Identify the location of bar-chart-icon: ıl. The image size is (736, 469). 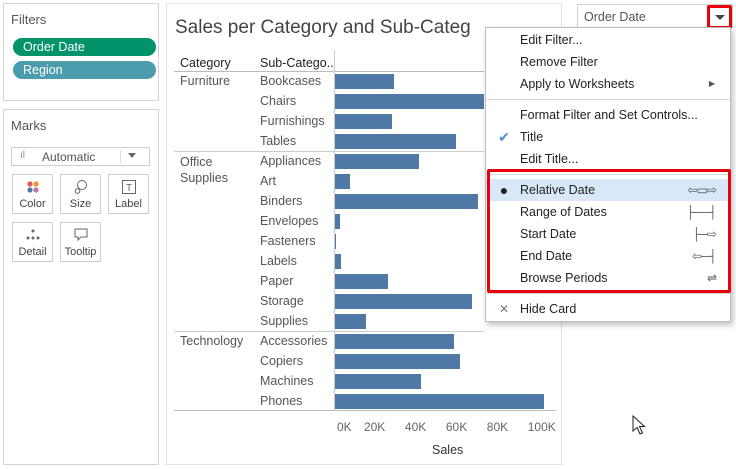
(22, 155).